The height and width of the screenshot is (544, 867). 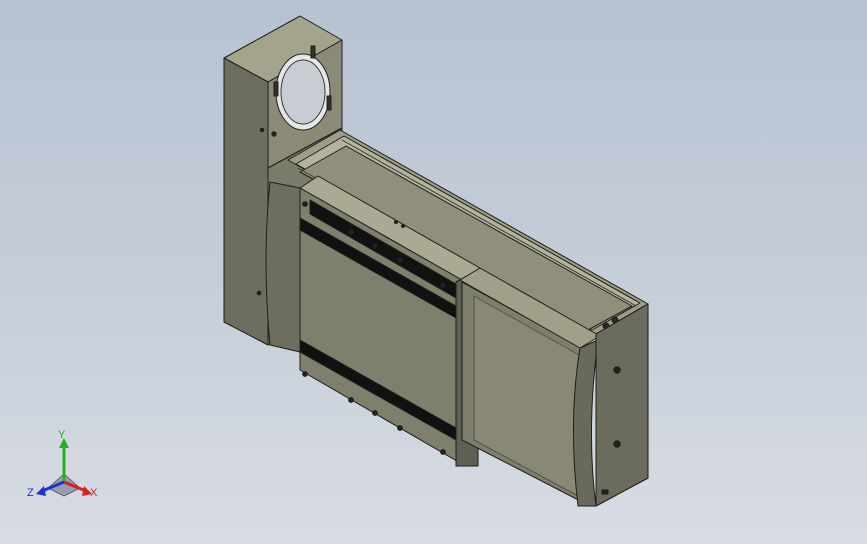 What do you see at coordinates (62, 435) in the screenshot?
I see `y-axis-label: Y` at bounding box center [62, 435].